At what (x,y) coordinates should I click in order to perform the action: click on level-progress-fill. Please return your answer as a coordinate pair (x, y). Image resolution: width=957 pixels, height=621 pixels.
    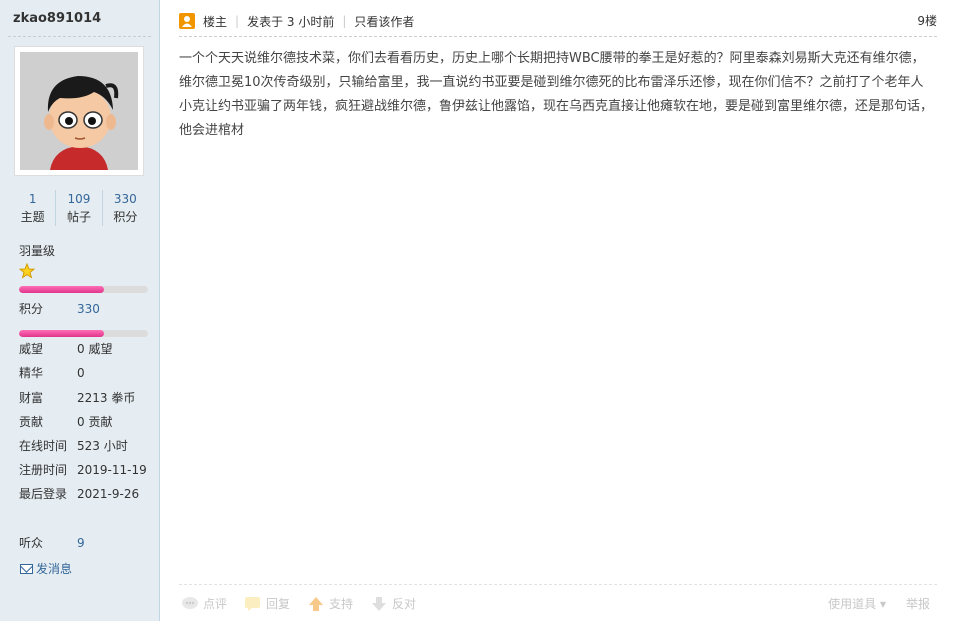
    Looking at the image, I should click on (62, 289).